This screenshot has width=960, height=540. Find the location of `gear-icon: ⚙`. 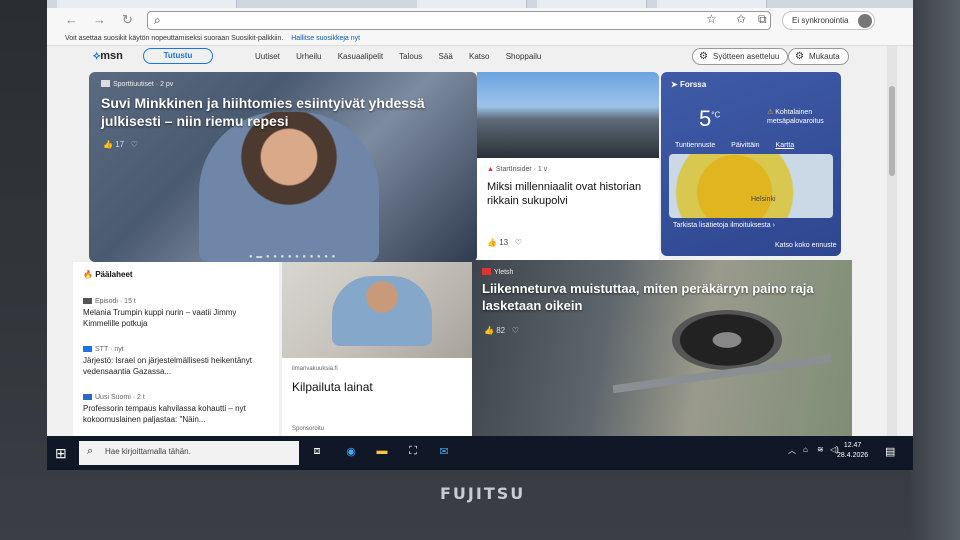

gear-icon: ⚙ is located at coordinates (799, 56).